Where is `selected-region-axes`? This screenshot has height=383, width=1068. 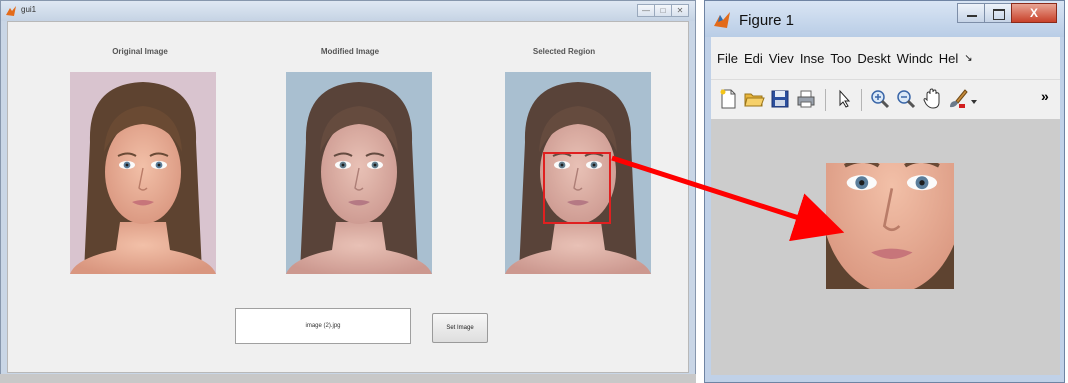
selected-region-axes is located at coordinates (578, 173).